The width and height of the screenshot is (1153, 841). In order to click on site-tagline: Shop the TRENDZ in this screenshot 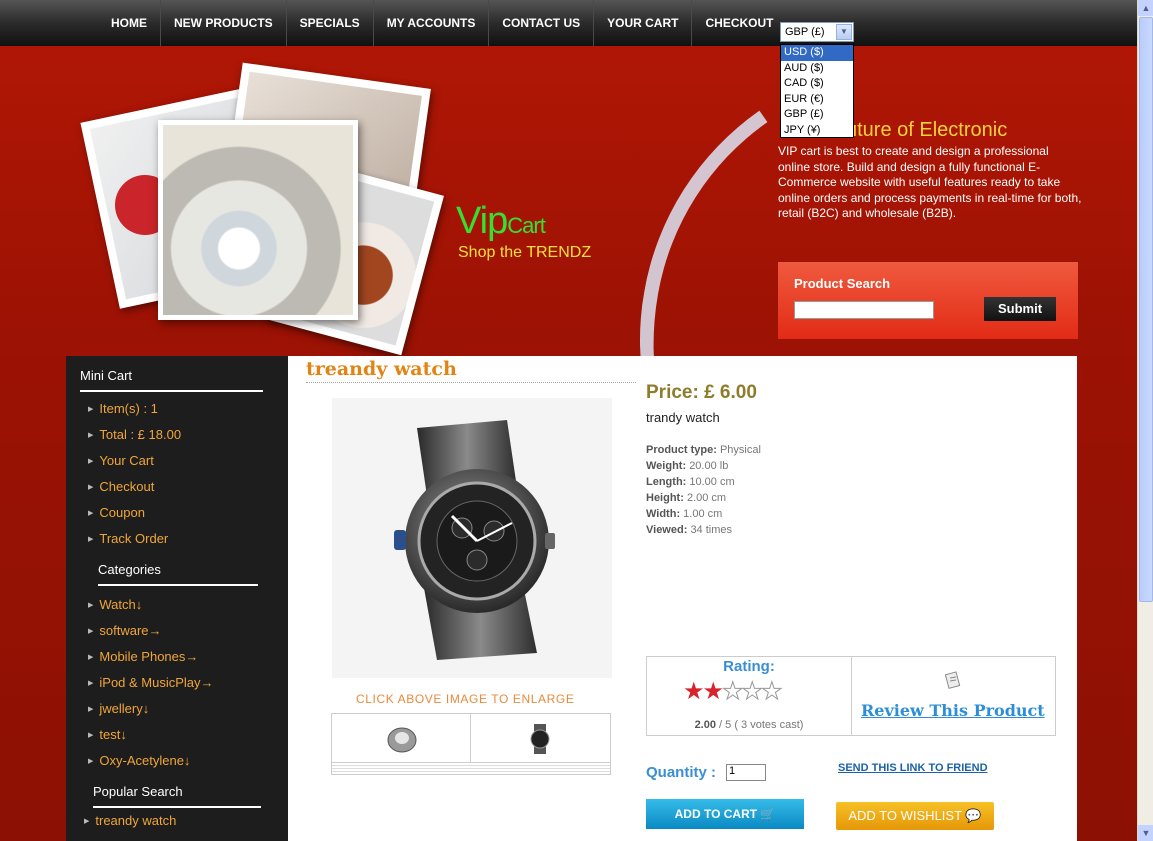, I will do `click(525, 252)`.